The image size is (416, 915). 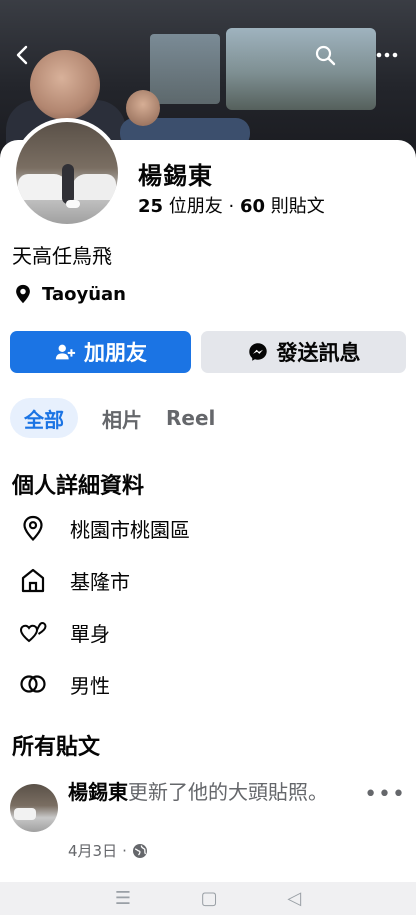 I want to click on post-author-name: 楊錫東, so click(x=98, y=792).